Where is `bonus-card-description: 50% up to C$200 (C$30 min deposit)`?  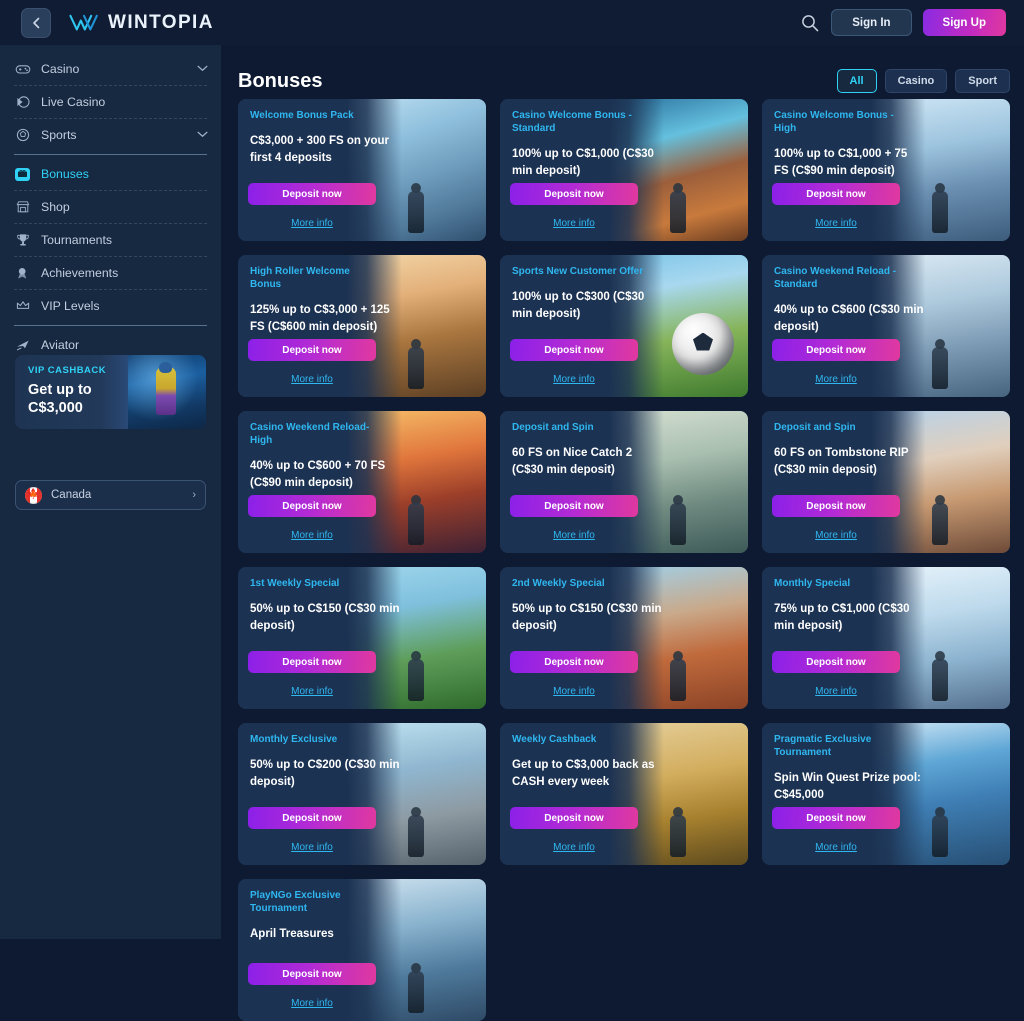
bonus-card-description: 50% up to C$200 (C$30 min deposit) is located at coordinates (325, 773).